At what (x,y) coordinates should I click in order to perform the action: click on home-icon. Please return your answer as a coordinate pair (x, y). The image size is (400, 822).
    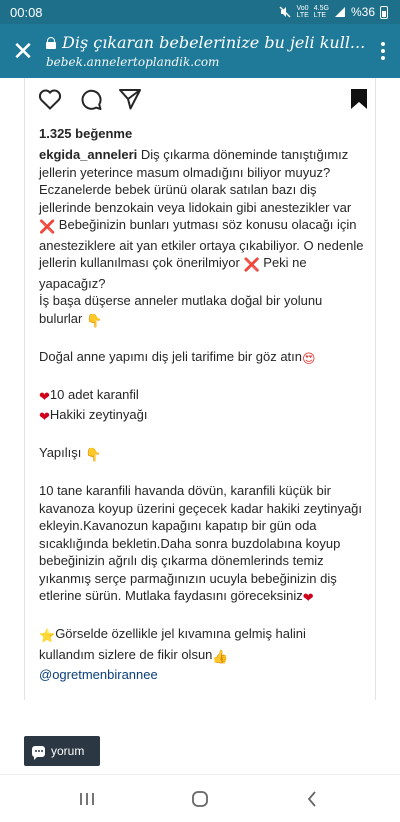
    Looking at the image, I should click on (200, 798).